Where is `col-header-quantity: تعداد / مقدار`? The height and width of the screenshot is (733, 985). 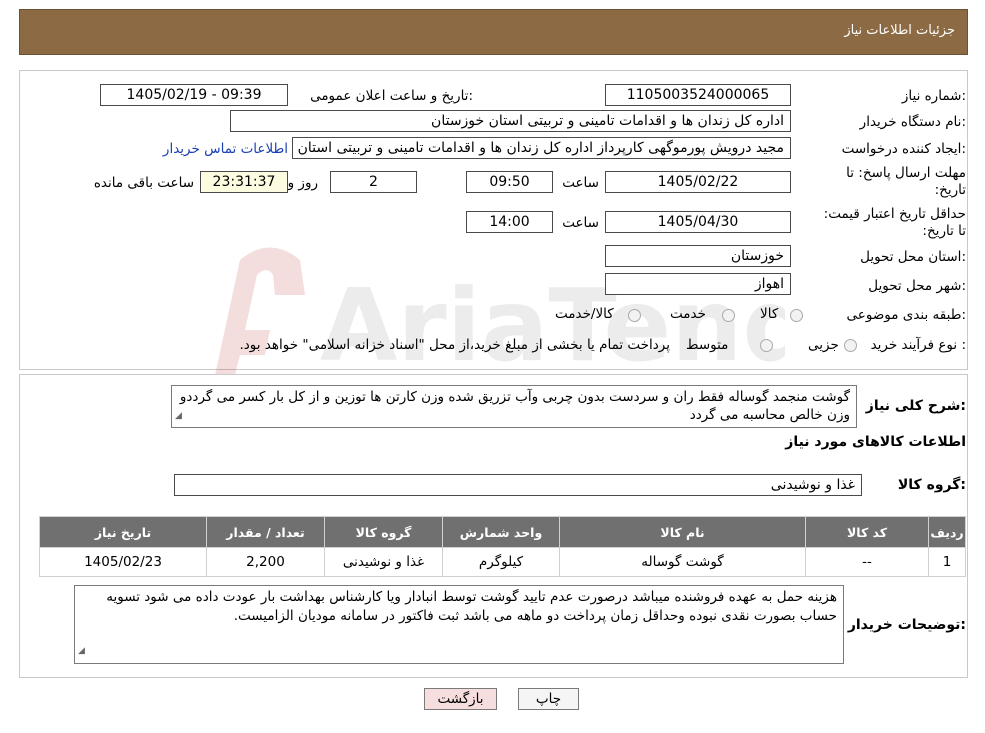
col-header-quantity: تعداد / مقدار is located at coordinates (265, 532).